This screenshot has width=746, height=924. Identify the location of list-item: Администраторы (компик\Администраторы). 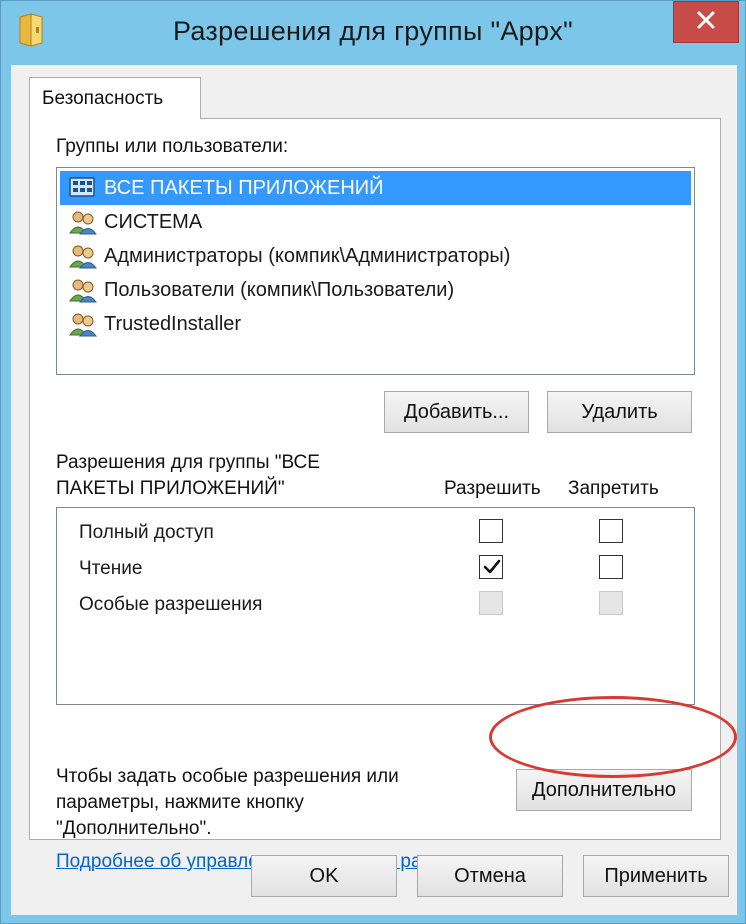
(375, 256).